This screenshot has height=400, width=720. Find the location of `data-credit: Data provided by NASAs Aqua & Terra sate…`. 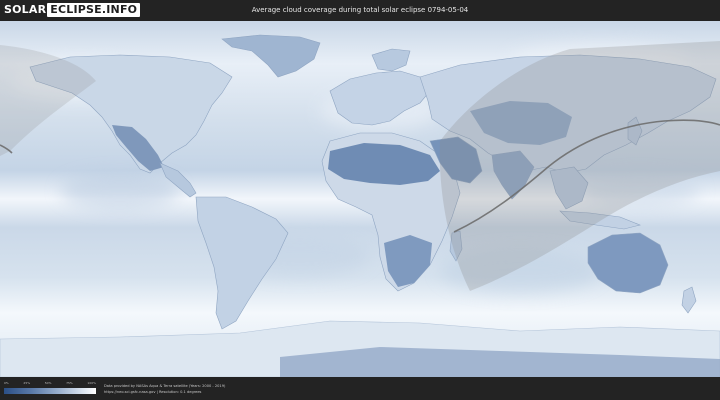

data-credit: Data provided by NASAs Aqua & Terra sate… is located at coordinates (164, 389).